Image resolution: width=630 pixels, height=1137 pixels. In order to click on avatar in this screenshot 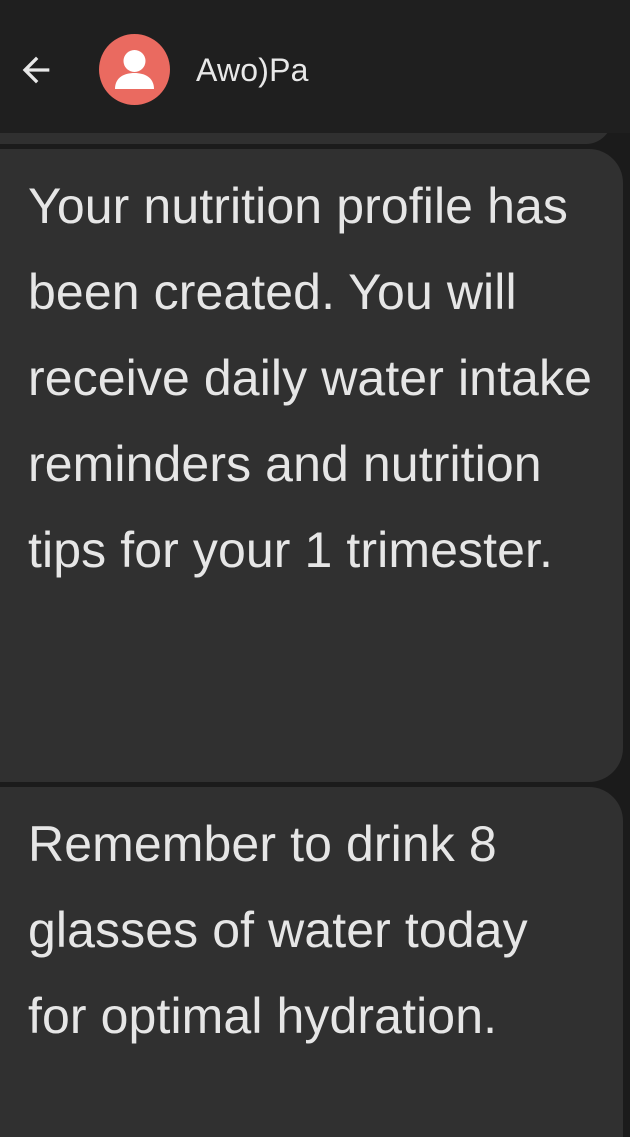, I will do `click(134, 69)`.